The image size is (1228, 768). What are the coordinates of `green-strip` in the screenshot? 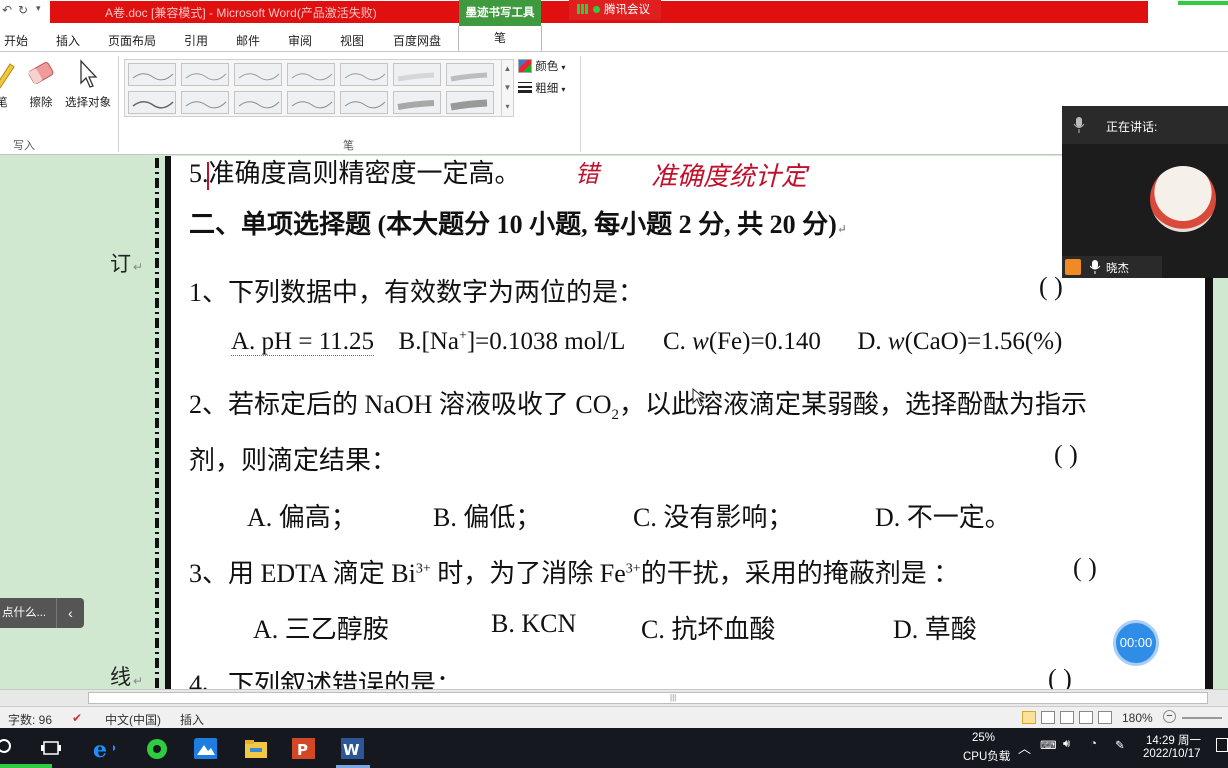 It's located at (26, 766).